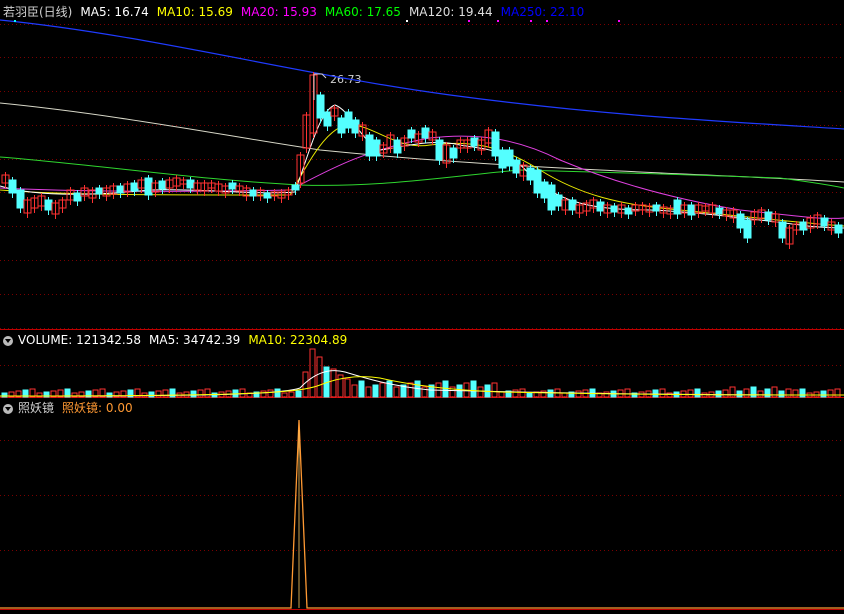 This screenshot has width=844, height=614. Describe the element at coordinates (422, 172) in the screenshot. I see `ma60-line` at that location.